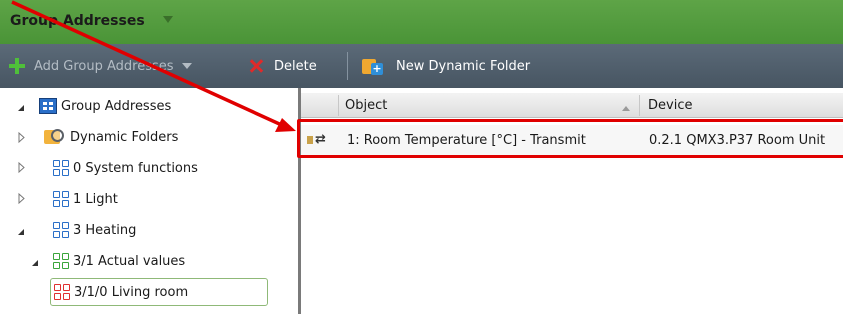 The height and width of the screenshot is (314, 843). I want to click on new-dynamic-folder-icon: +, so click(373, 66).